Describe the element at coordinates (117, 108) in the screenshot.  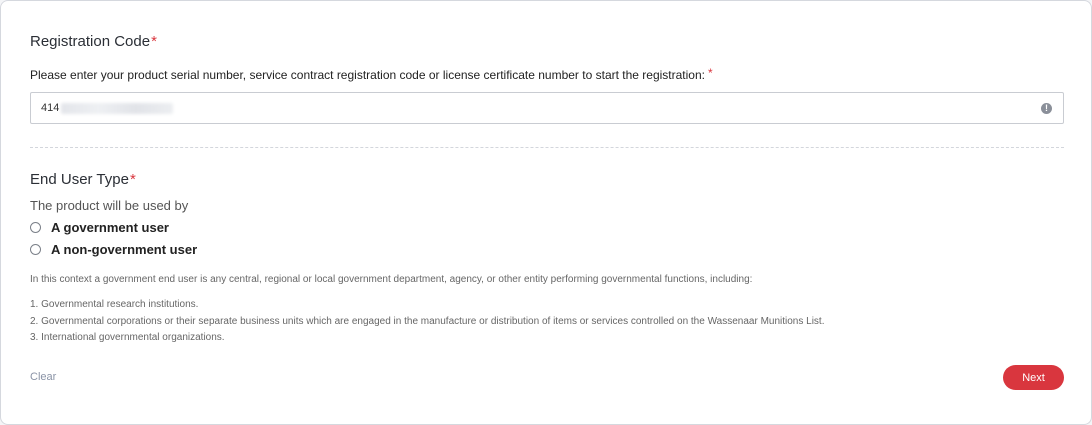
I see `redacted-value` at that location.